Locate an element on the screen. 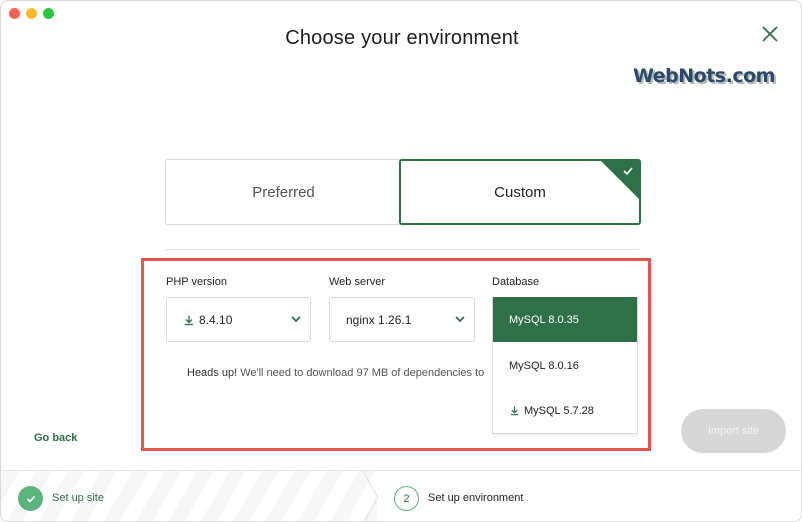 This screenshot has width=802, height=522. step-number: 2 is located at coordinates (406, 498).